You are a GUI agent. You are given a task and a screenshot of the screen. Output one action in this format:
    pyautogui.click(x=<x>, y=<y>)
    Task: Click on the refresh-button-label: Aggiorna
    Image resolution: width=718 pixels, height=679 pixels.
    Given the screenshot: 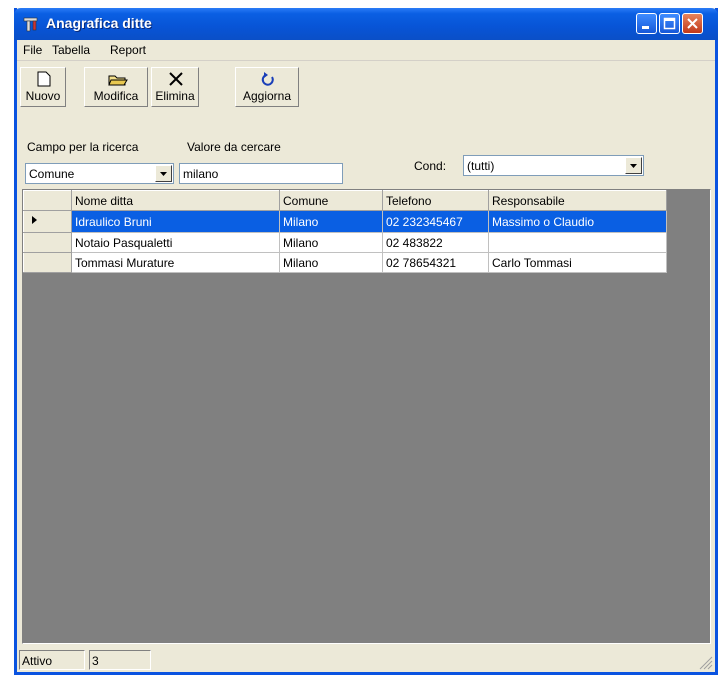 What is the action you would take?
    pyautogui.click(x=267, y=96)
    